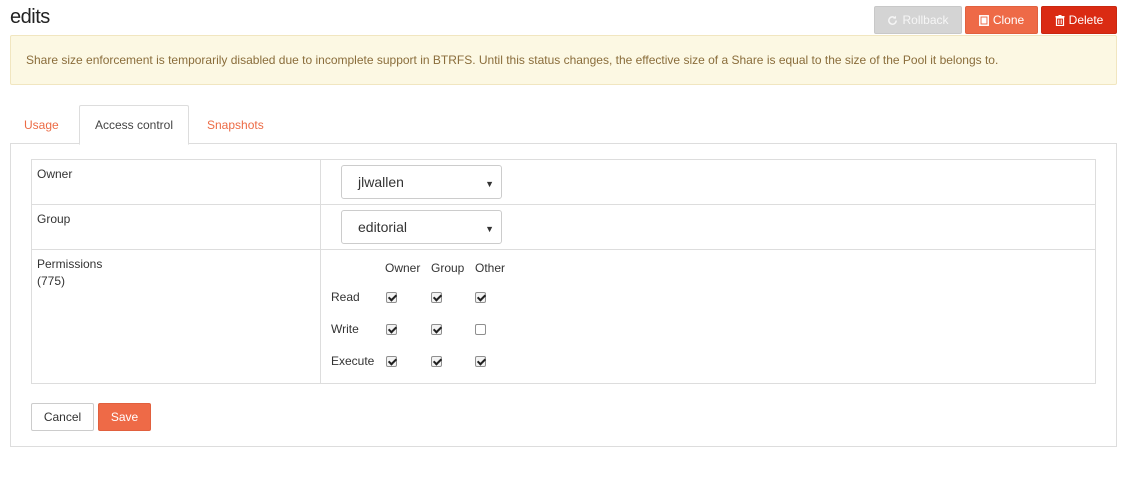  Describe the element at coordinates (345, 329) in the screenshot. I see `perm-row-write: Write` at that location.